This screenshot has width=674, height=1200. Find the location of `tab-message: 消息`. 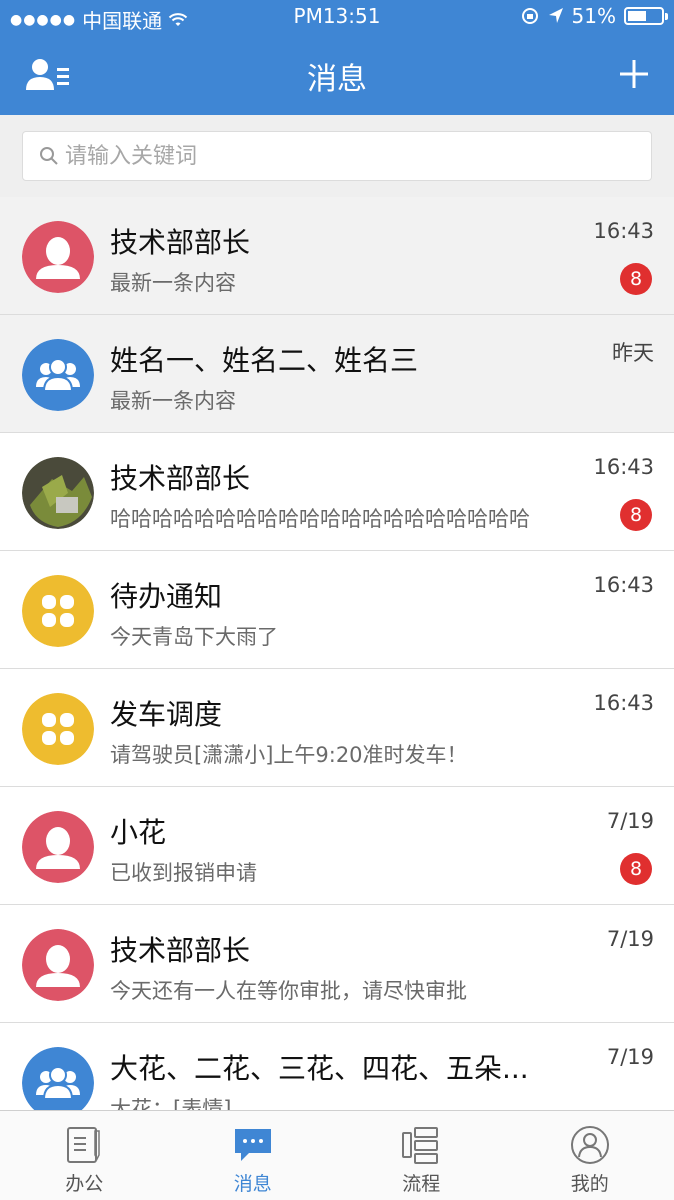

tab-message: 消息 is located at coordinates (253, 1155).